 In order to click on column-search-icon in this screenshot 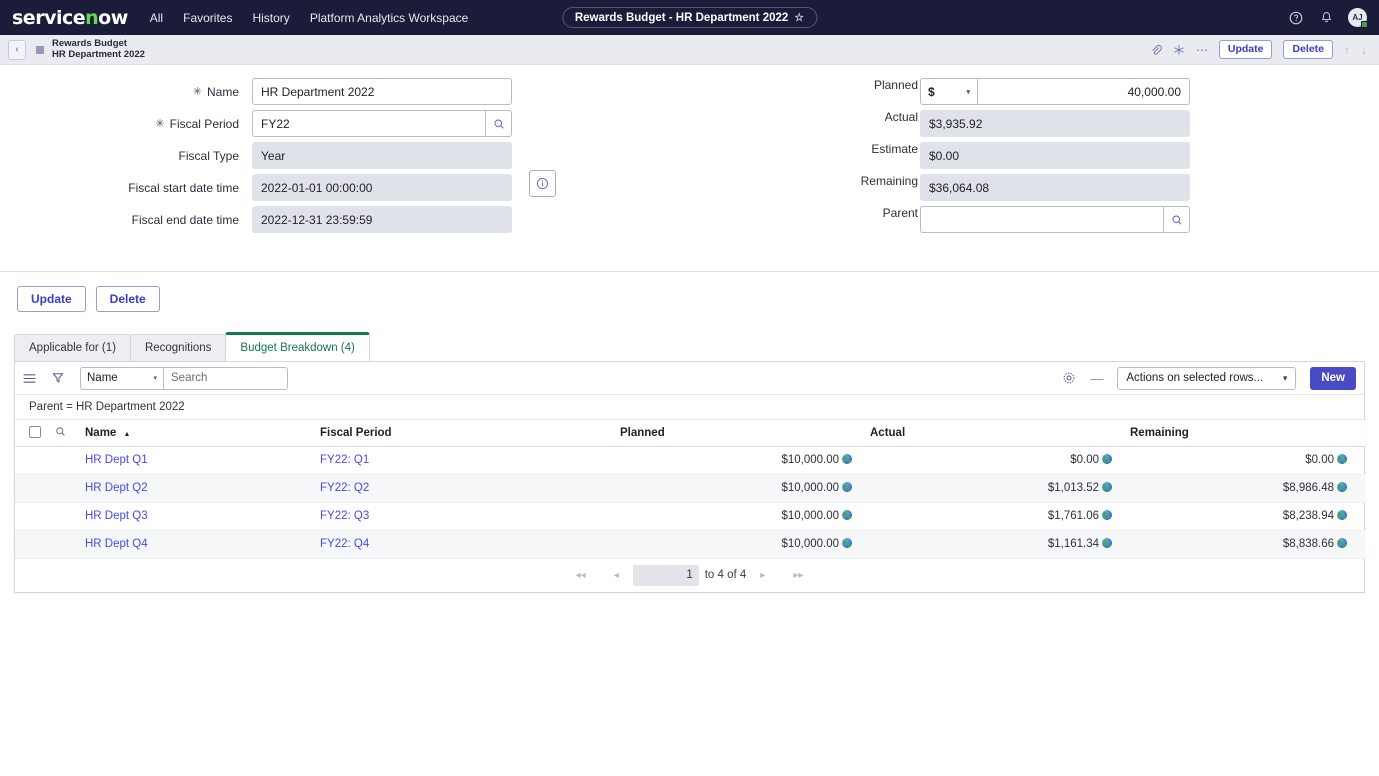, I will do `click(60, 433)`.